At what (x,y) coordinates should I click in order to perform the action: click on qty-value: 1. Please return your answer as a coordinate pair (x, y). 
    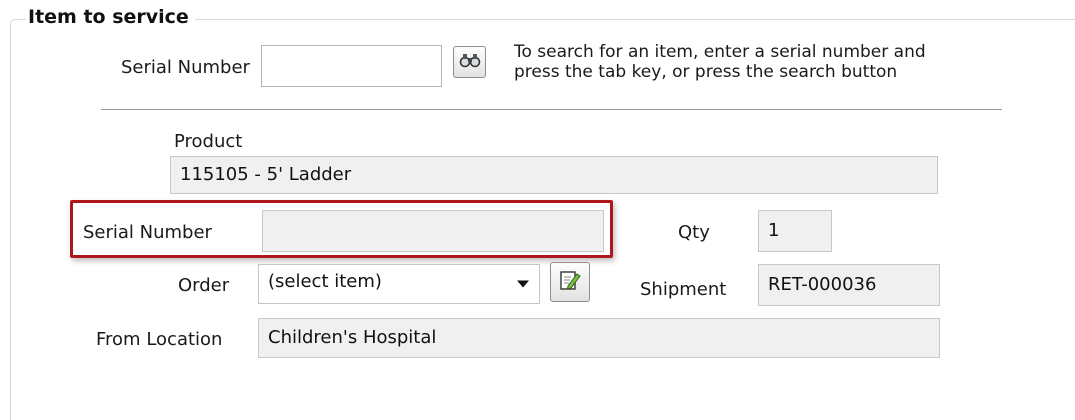
    Looking at the image, I should click on (774, 230).